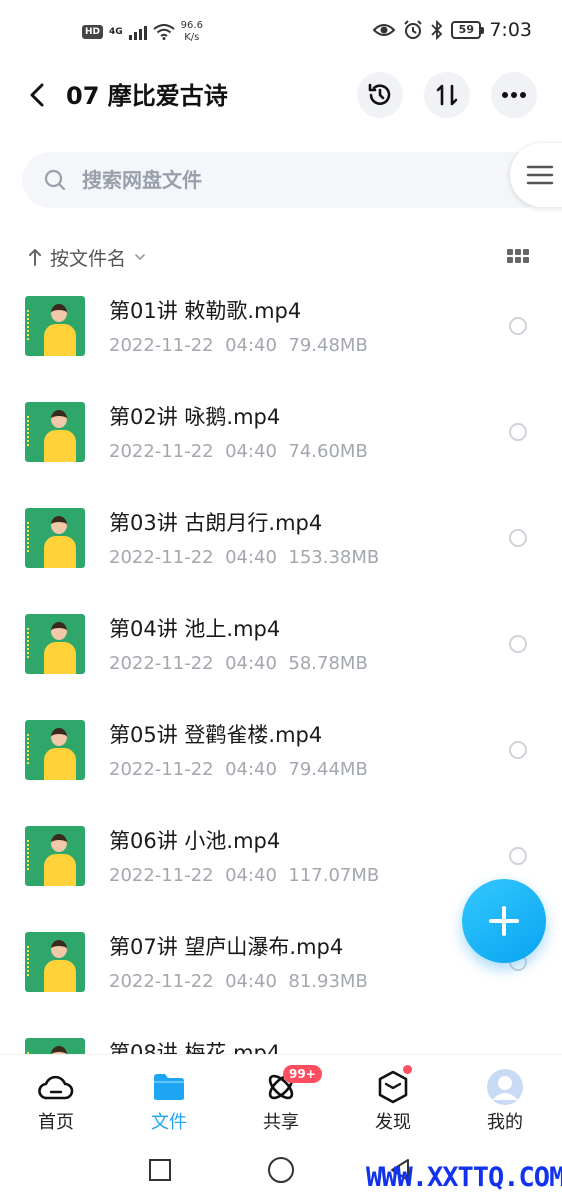 The image size is (562, 1200). Describe the element at coordinates (195, 841) in the screenshot. I see `file-name: 第06讲 小池.mp4` at that location.